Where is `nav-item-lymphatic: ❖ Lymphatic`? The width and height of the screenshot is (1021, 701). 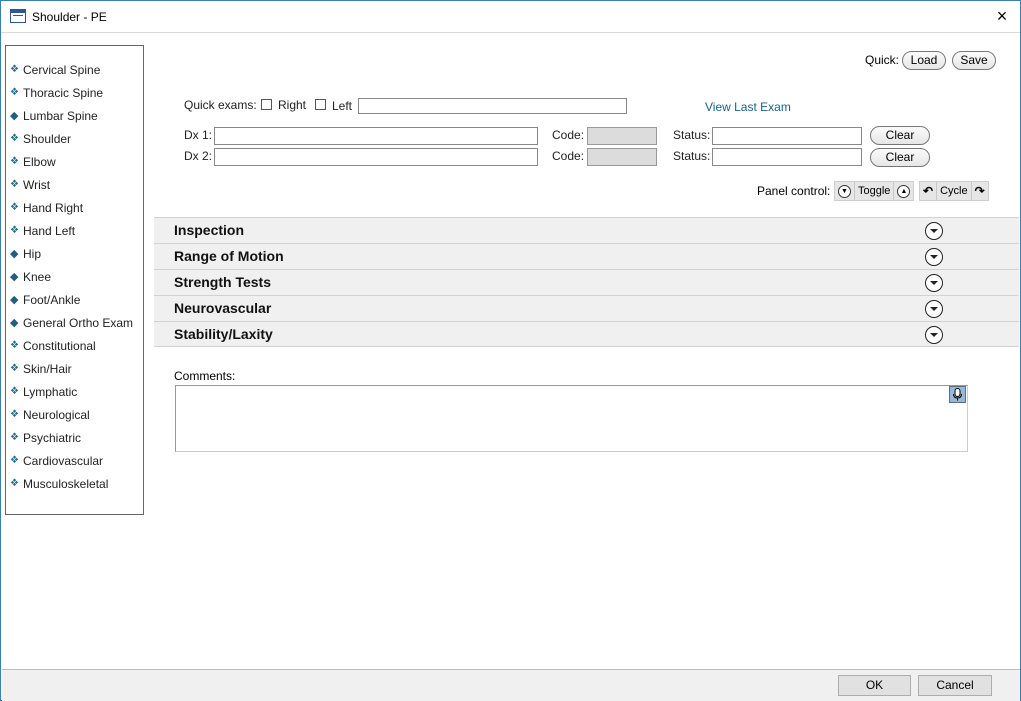 nav-item-lymphatic: ❖ Lymphatic is located at coordinates (74, 391).